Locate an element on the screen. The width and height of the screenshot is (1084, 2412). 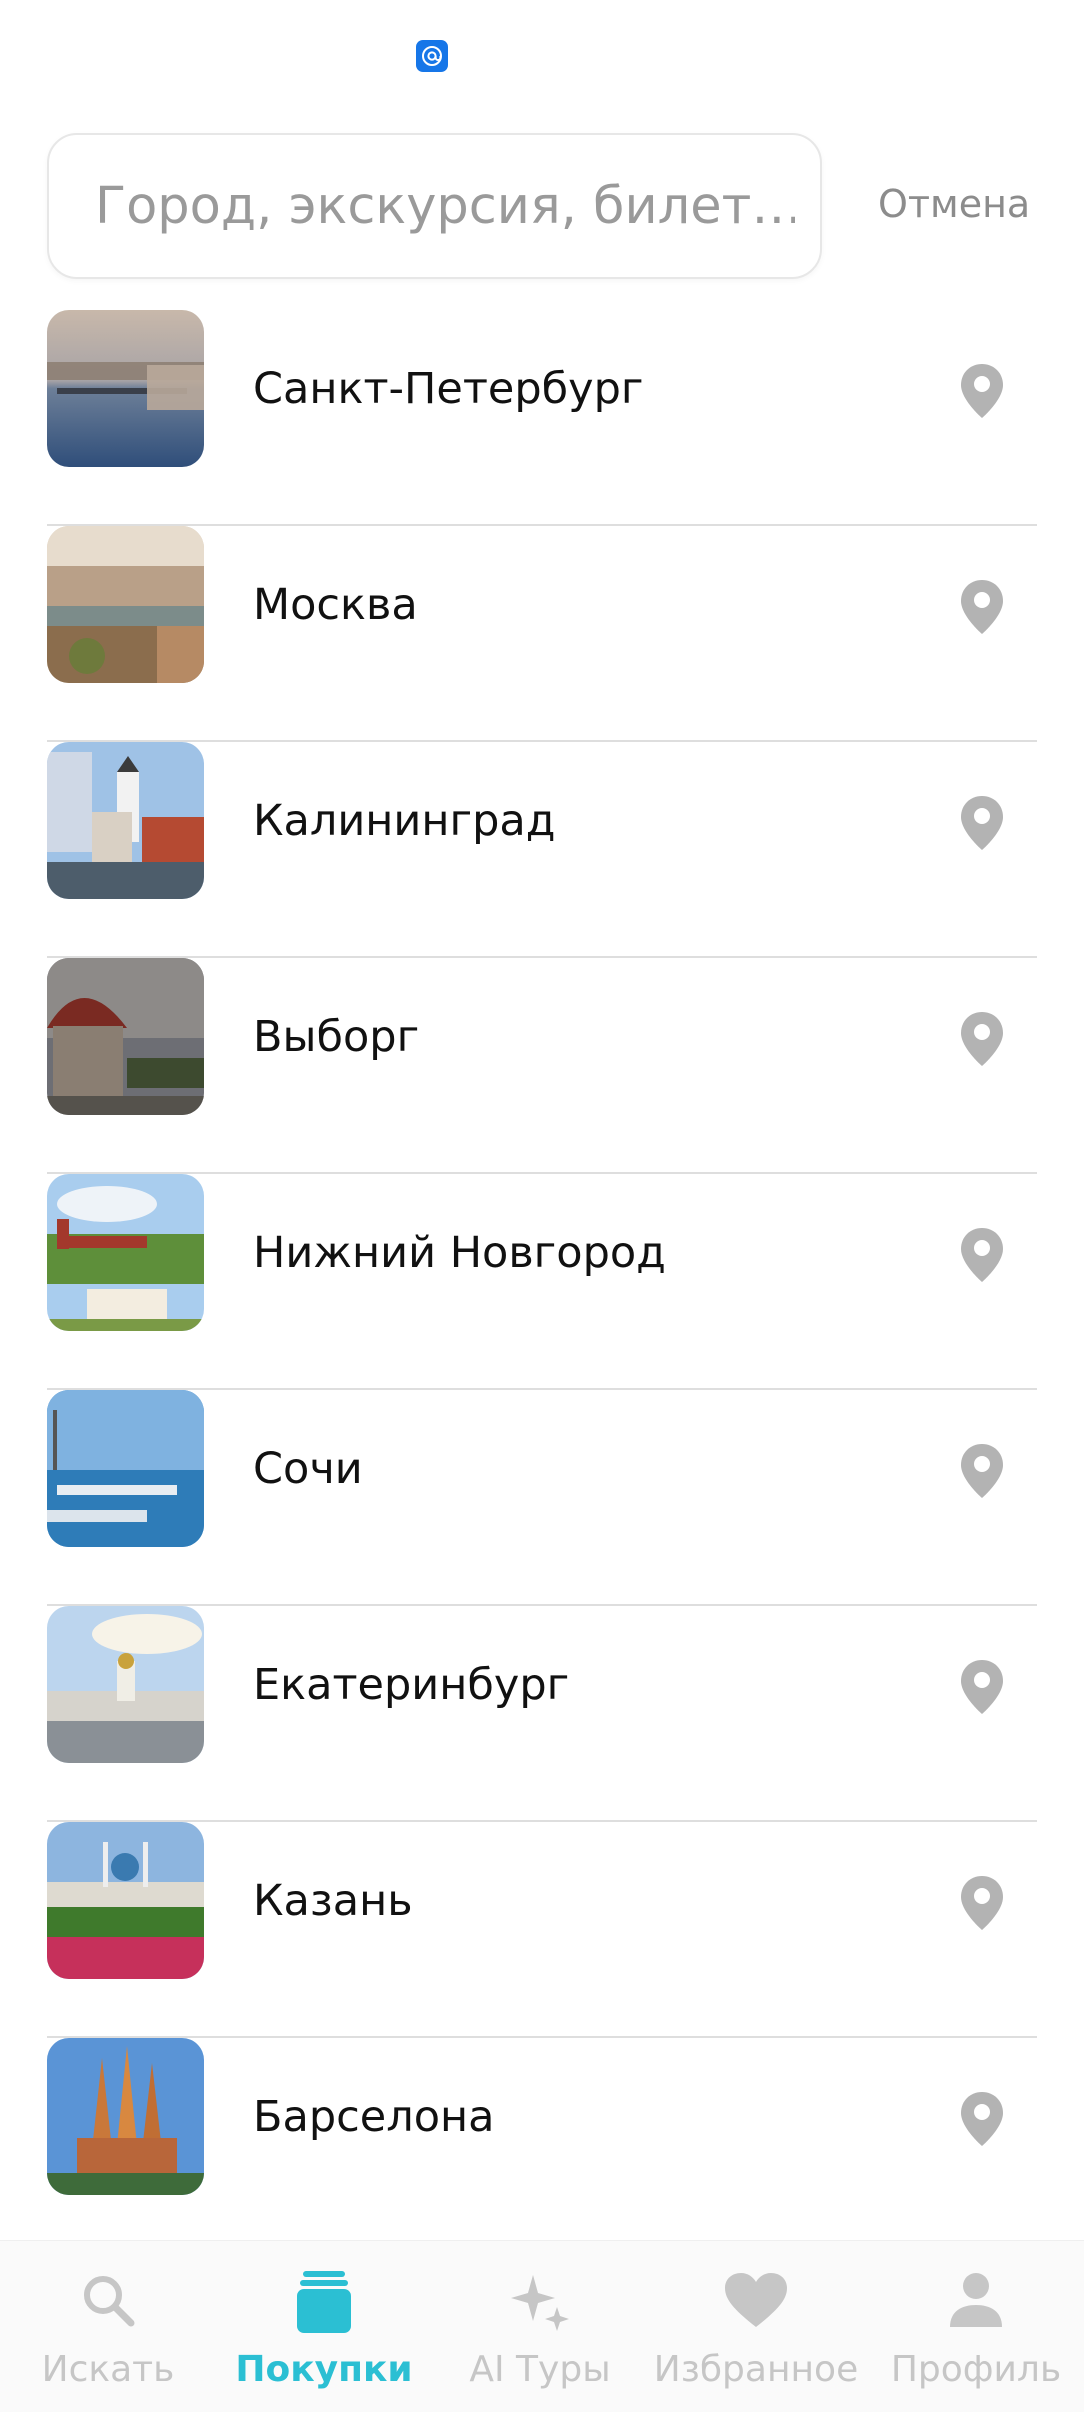
search-icon is located at coordinates (109, 2301).